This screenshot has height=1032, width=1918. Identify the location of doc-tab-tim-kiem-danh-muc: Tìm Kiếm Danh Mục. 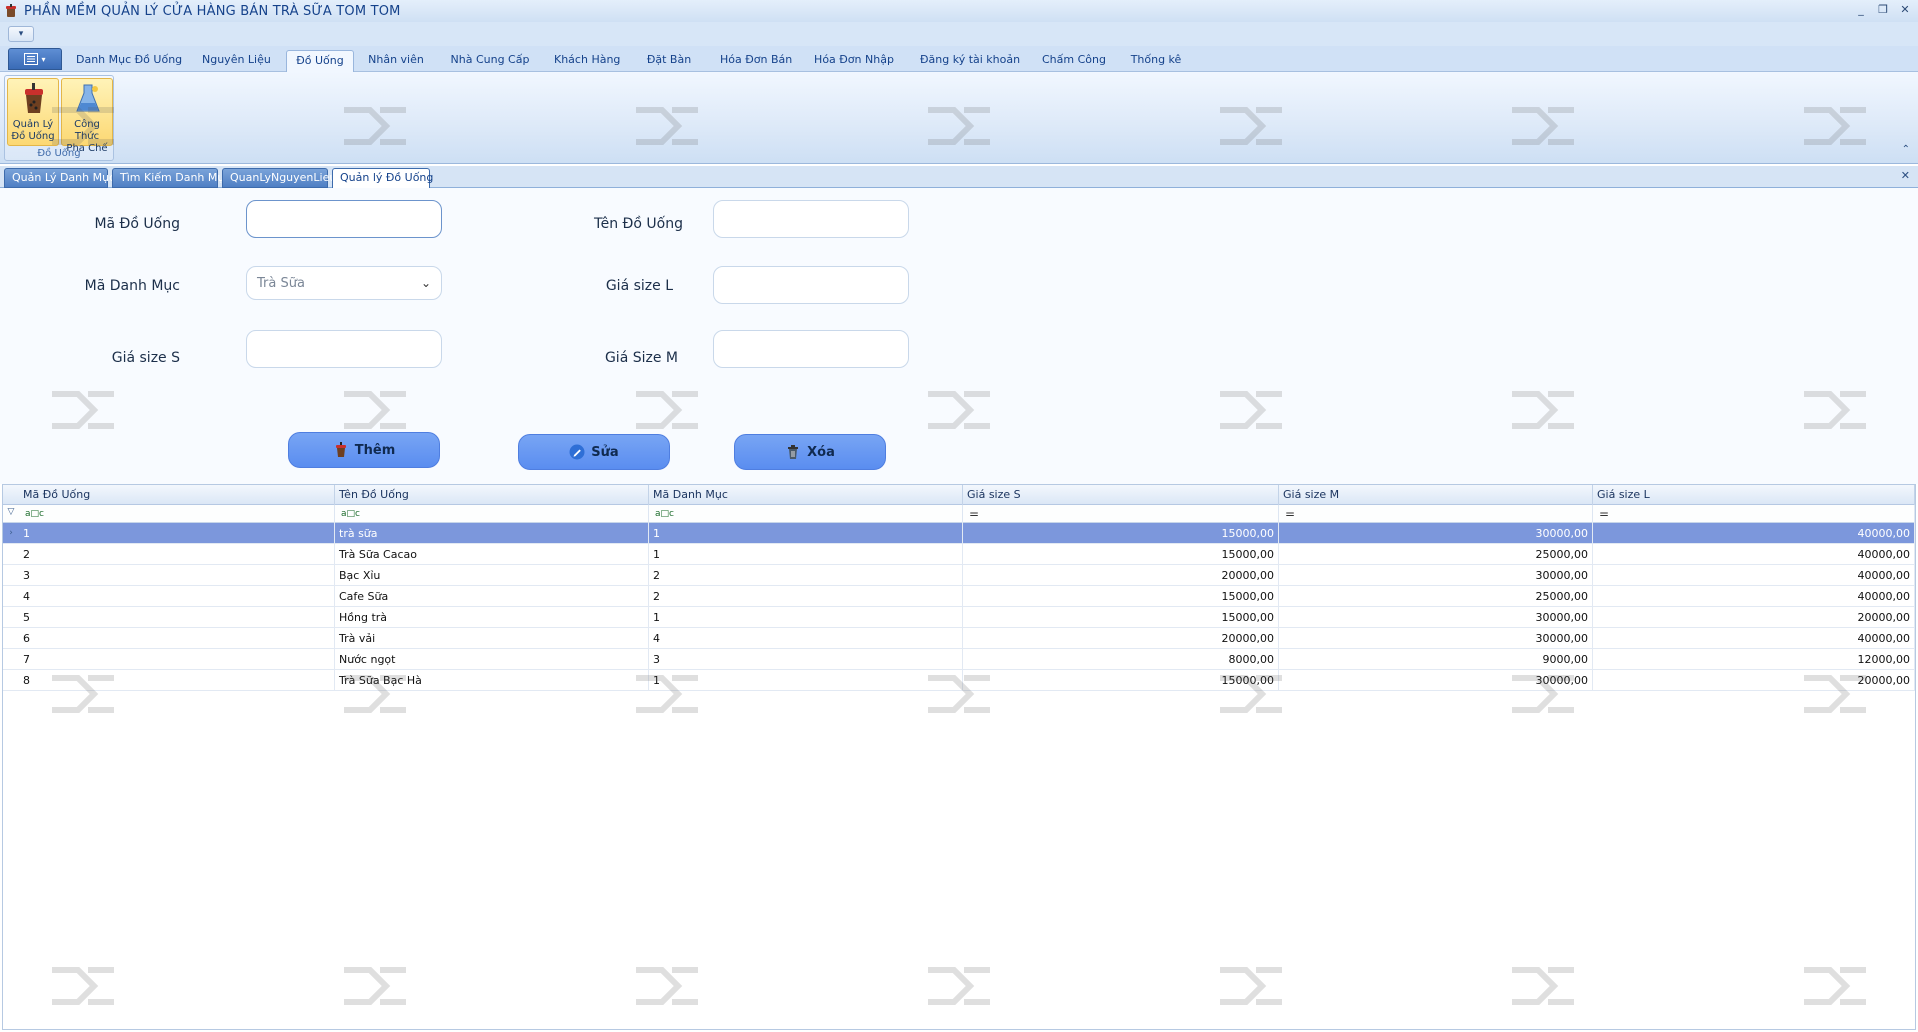
(171, 178).